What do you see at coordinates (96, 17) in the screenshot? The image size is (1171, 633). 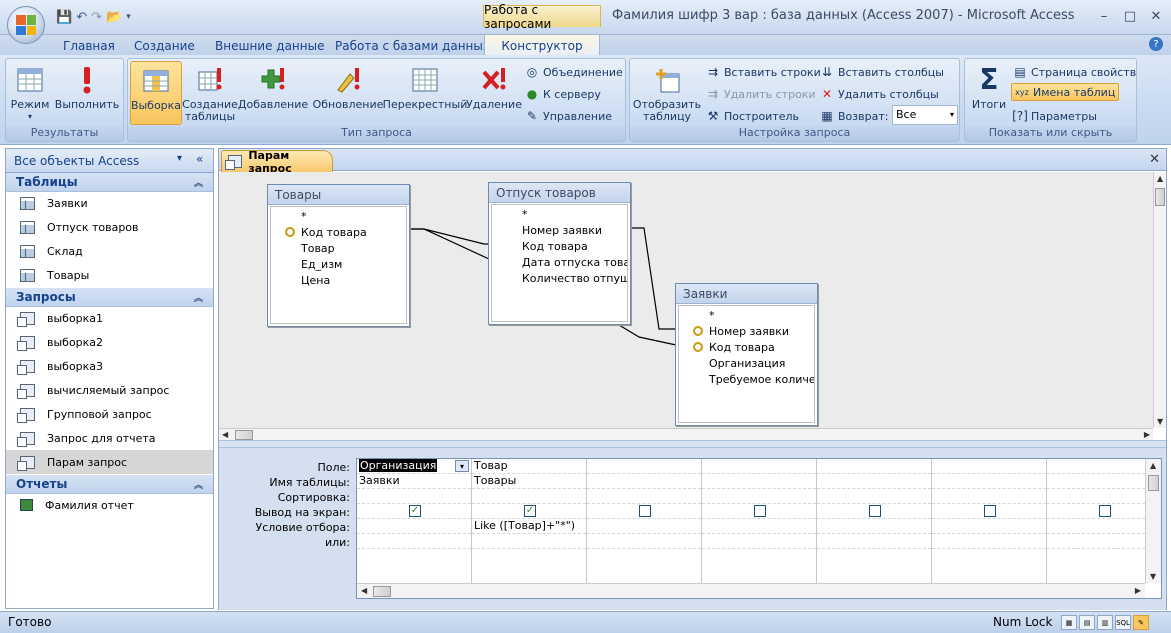 I see `redo-icon: ↷` at bounding box center [96, 17].